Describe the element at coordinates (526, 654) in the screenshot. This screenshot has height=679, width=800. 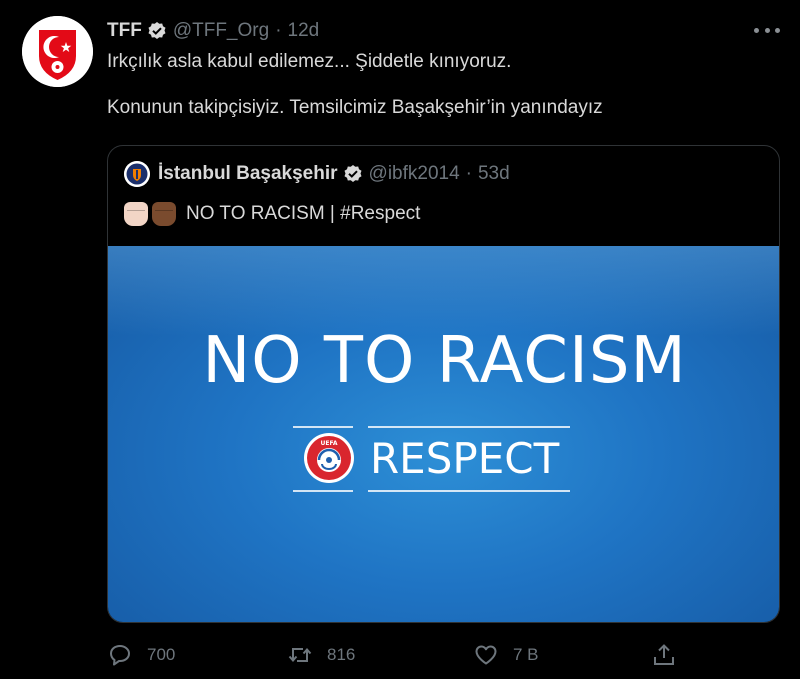
I see `like-count: 7 B` at that location.